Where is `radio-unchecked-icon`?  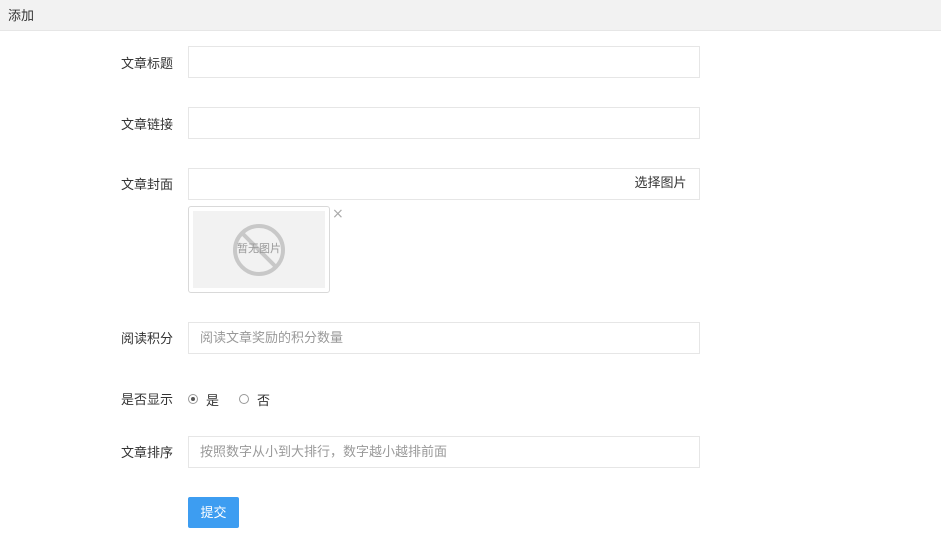
radio-unchecked-icon is located at coordinates (244, 399).